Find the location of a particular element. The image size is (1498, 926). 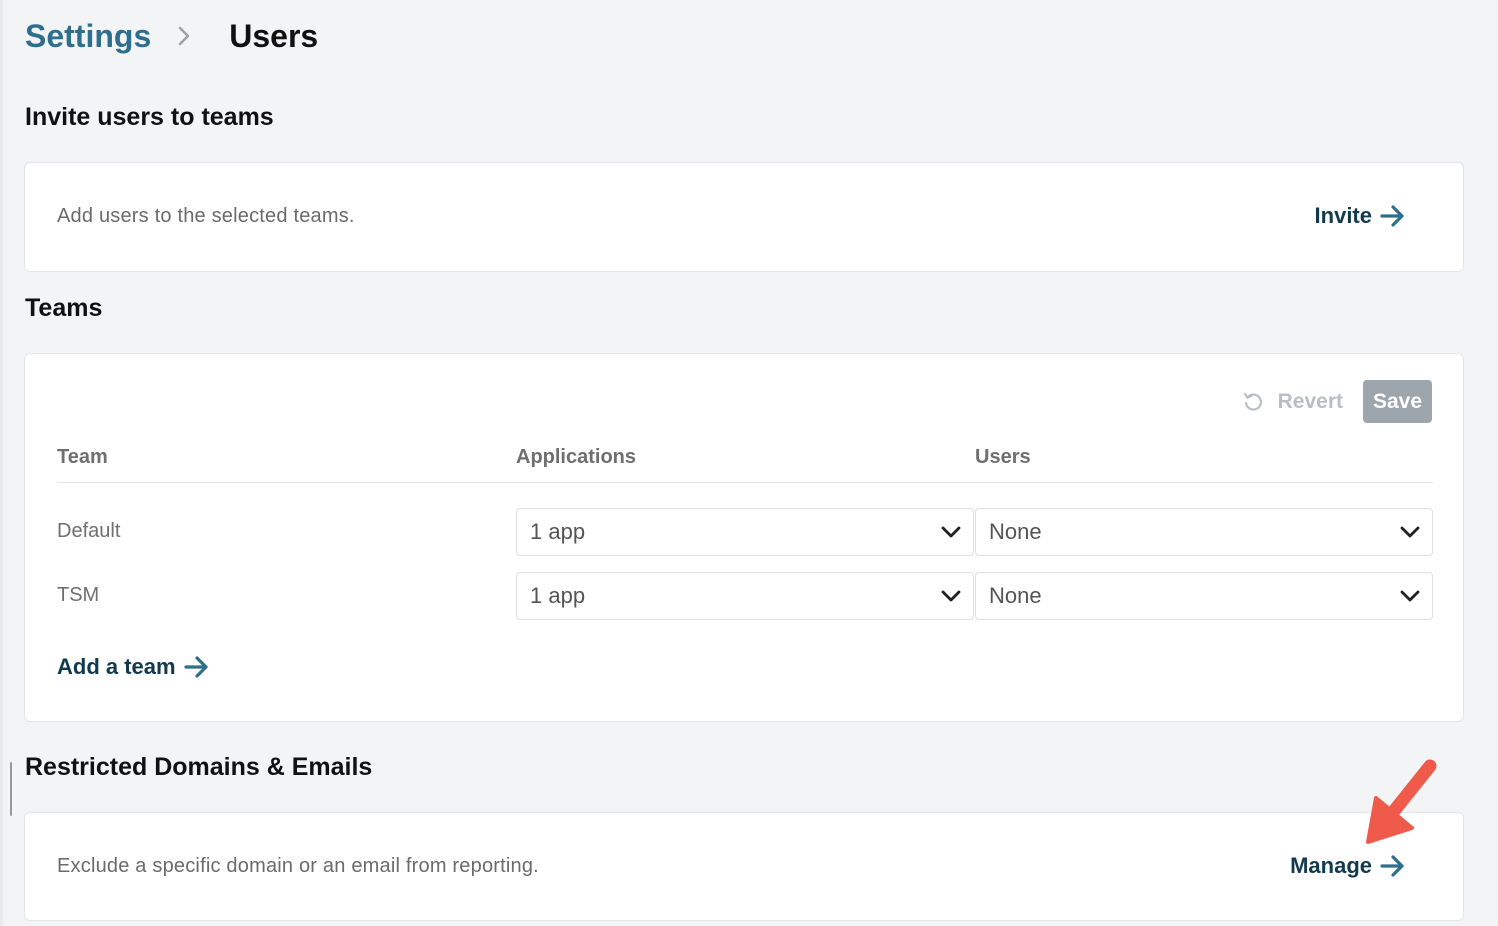

add-team-label: Add a team is located at coordinates (116, 666).